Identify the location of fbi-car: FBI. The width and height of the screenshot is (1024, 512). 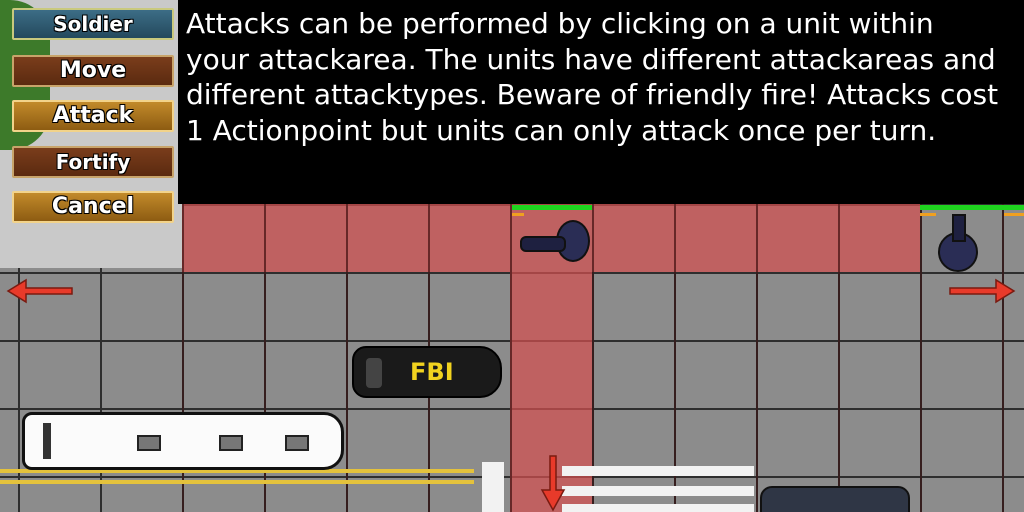
(427, 372).